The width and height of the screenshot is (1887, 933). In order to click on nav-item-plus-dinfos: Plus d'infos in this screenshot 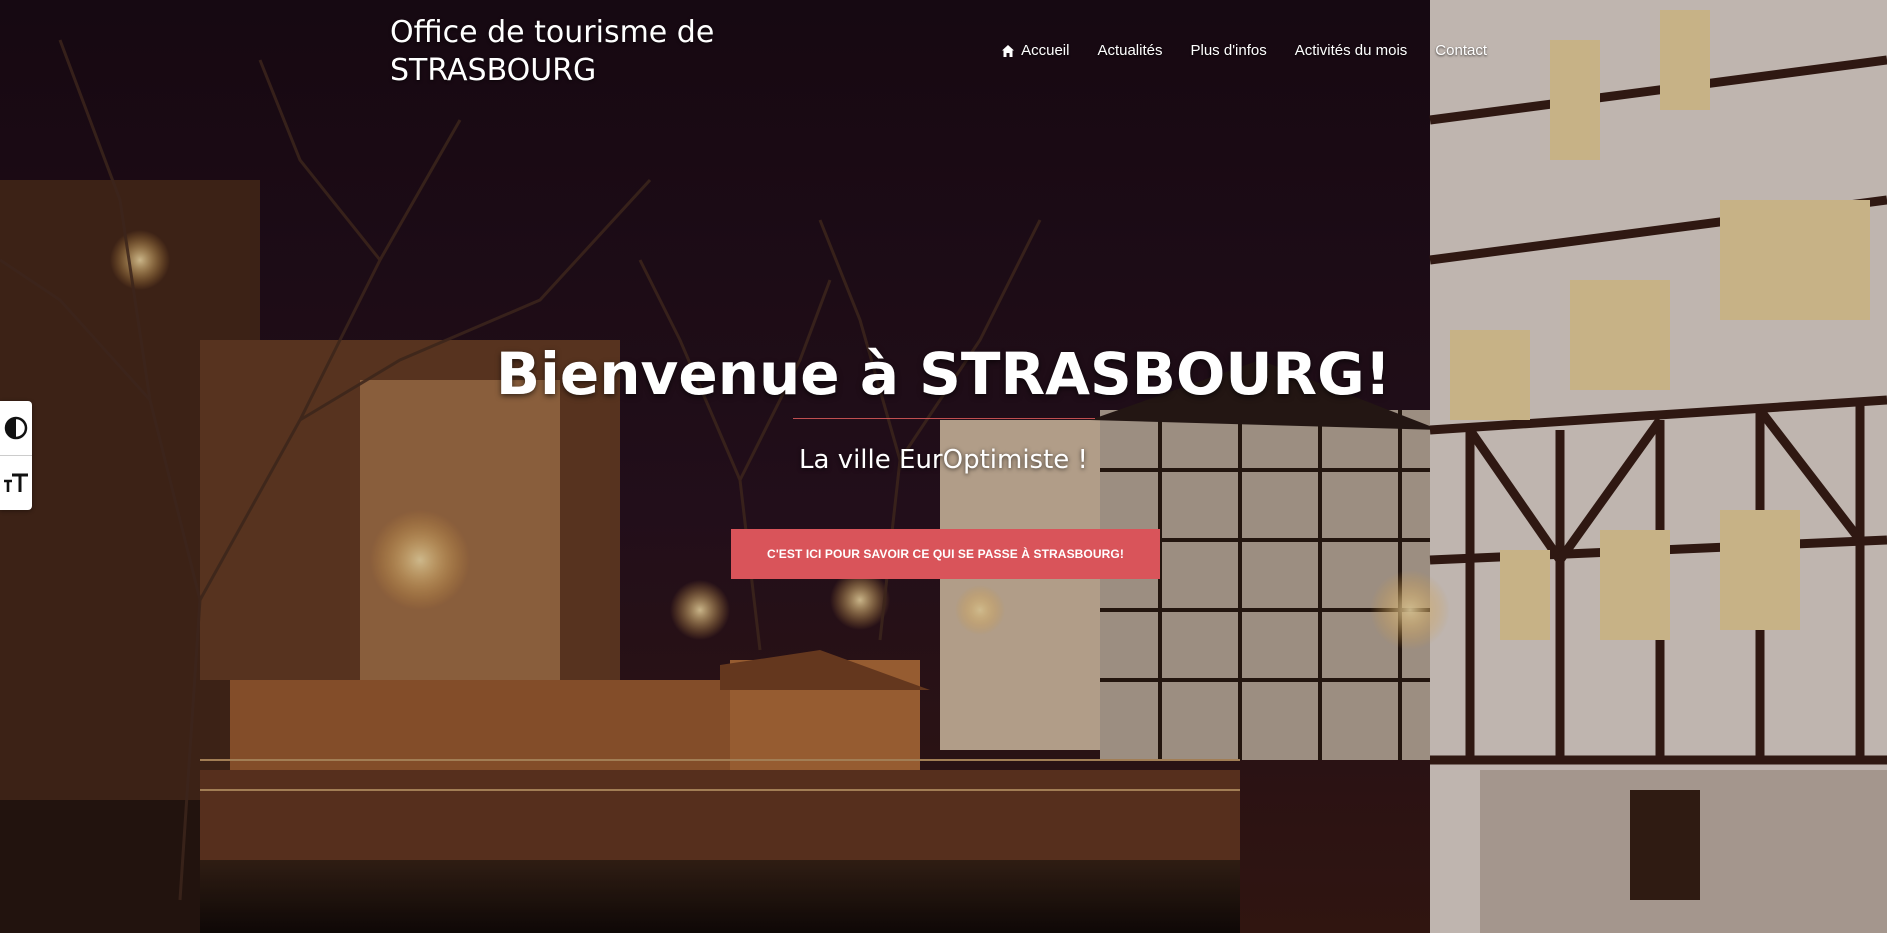, I will do `click(1229, 50)`.